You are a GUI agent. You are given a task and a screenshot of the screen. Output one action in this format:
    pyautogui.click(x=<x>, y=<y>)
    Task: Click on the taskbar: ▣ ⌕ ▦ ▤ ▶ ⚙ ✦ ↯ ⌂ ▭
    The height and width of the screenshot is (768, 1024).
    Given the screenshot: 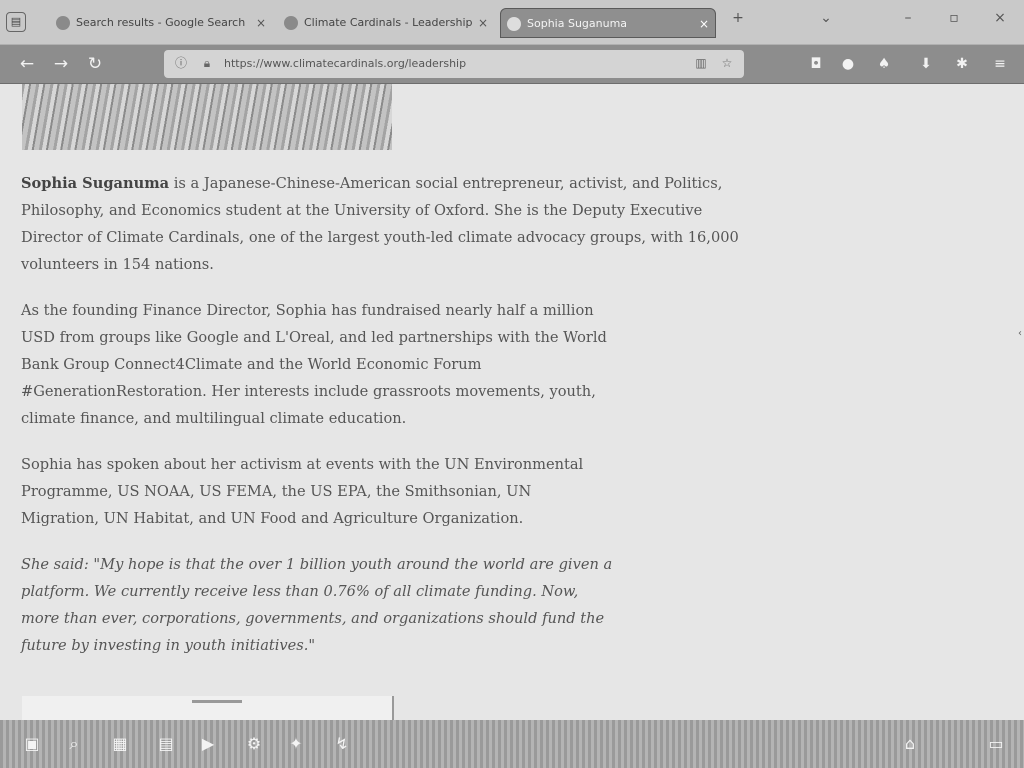 What is the action you would take?
    pyautogui.click(x=512, y=744)
    